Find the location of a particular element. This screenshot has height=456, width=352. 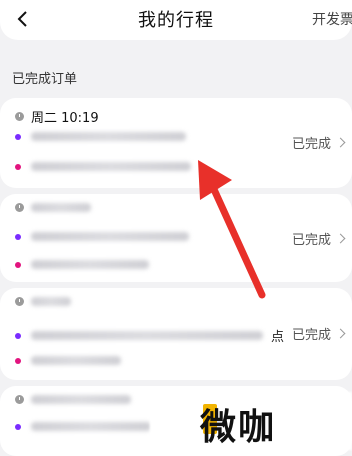

order-time-row: 周二 10:19 is located at coordinates (57, 116).